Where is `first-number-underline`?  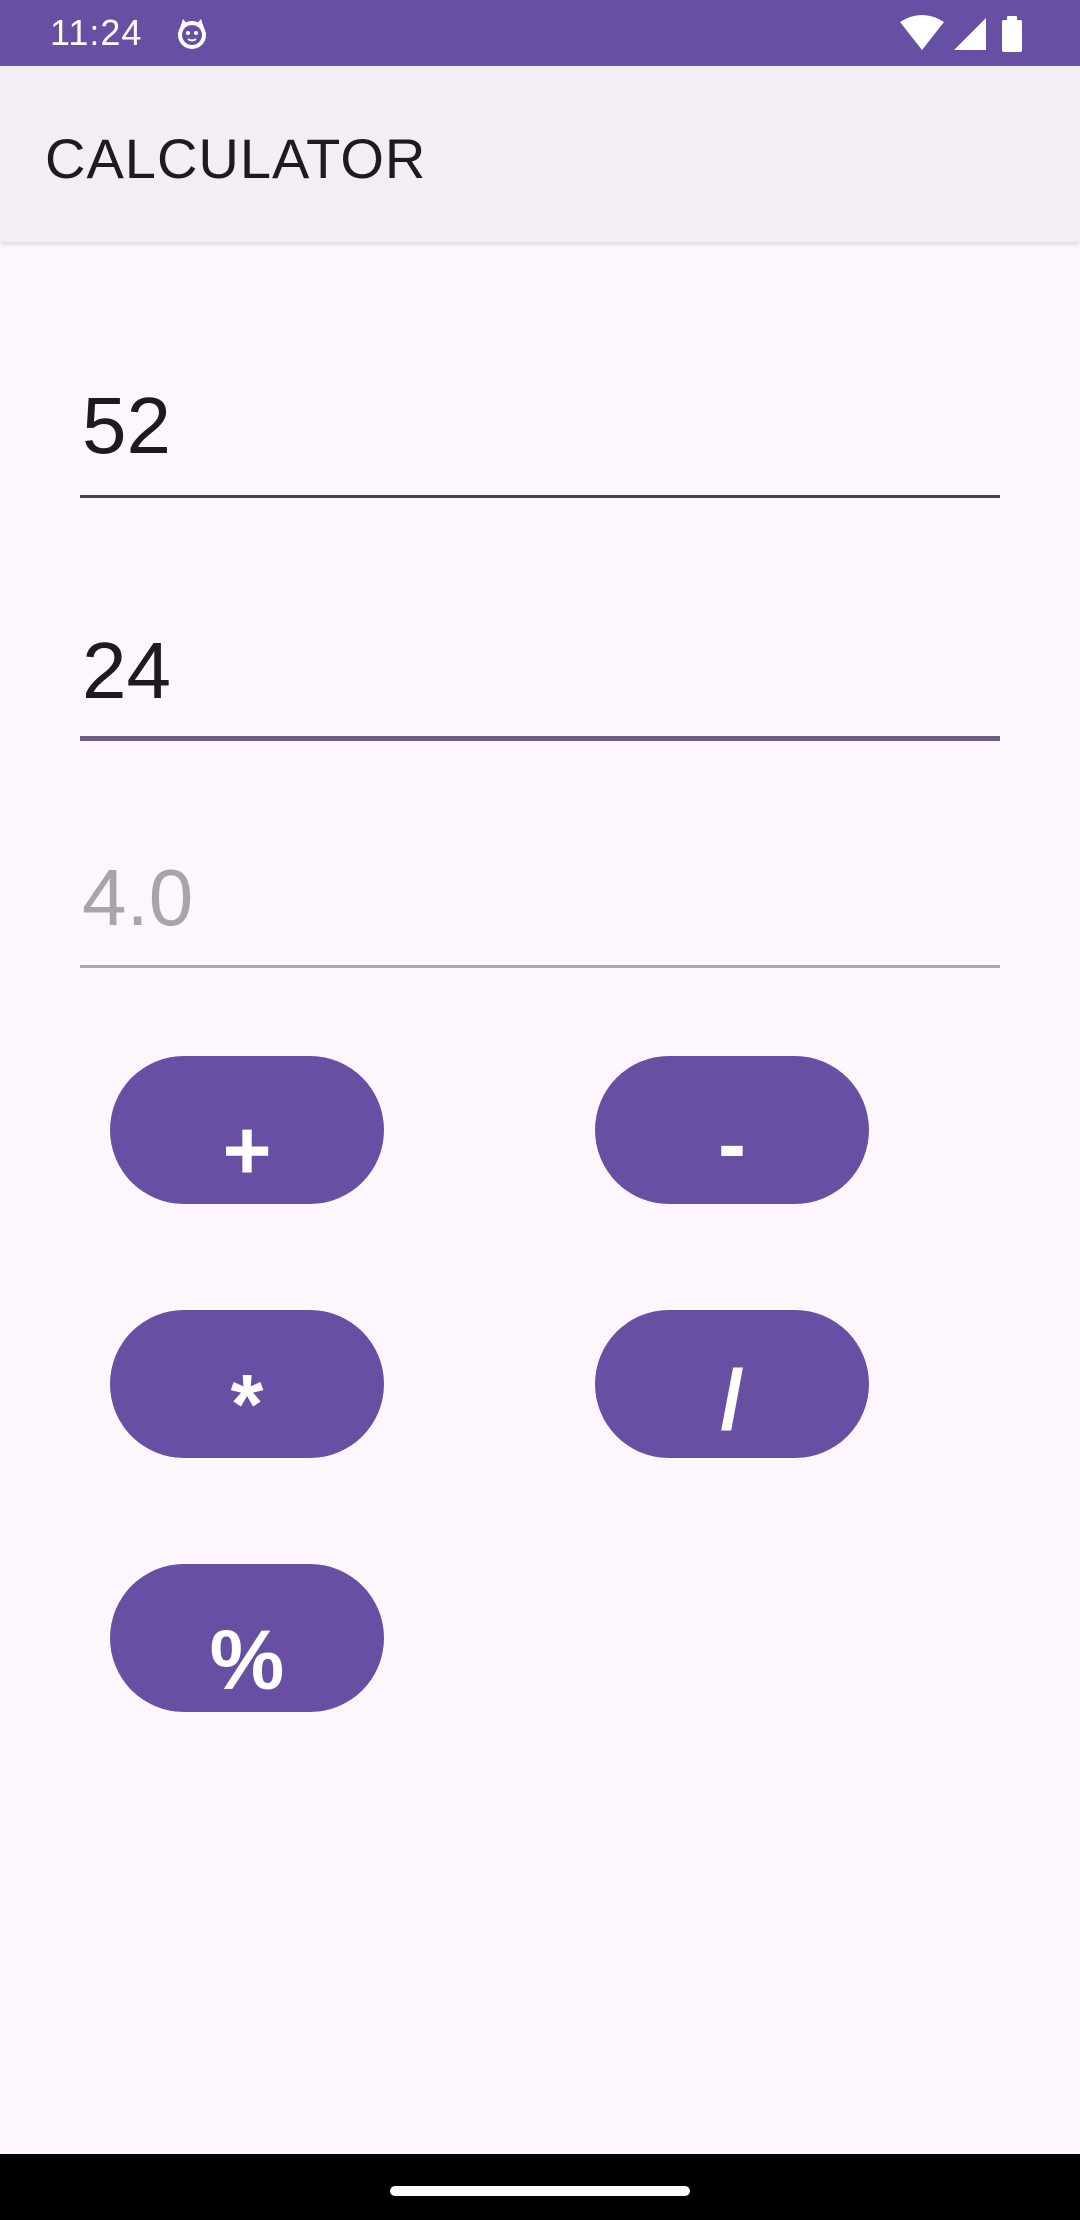
first-number-underline is located at coordinates (540, 496).